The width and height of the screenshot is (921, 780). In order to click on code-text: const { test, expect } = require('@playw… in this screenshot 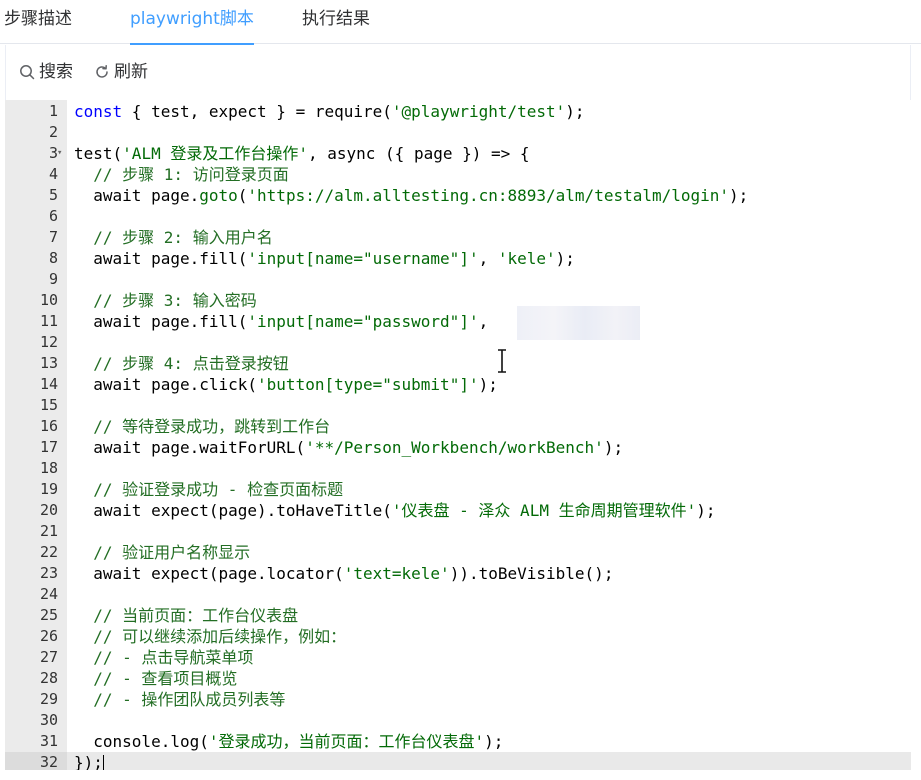, I will do `click(329, 111)`.